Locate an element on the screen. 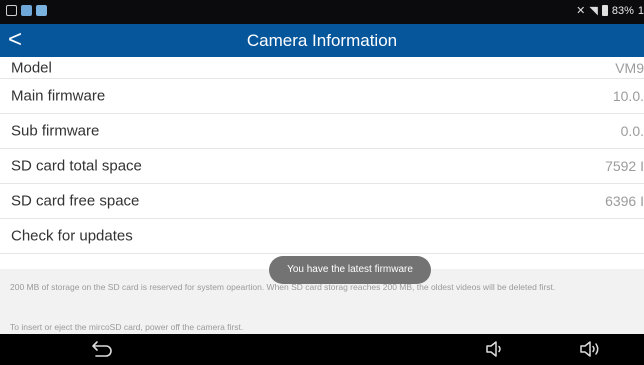 The image size is (644, 365). row-value: 0.0. is located at coordinates (632, 131).